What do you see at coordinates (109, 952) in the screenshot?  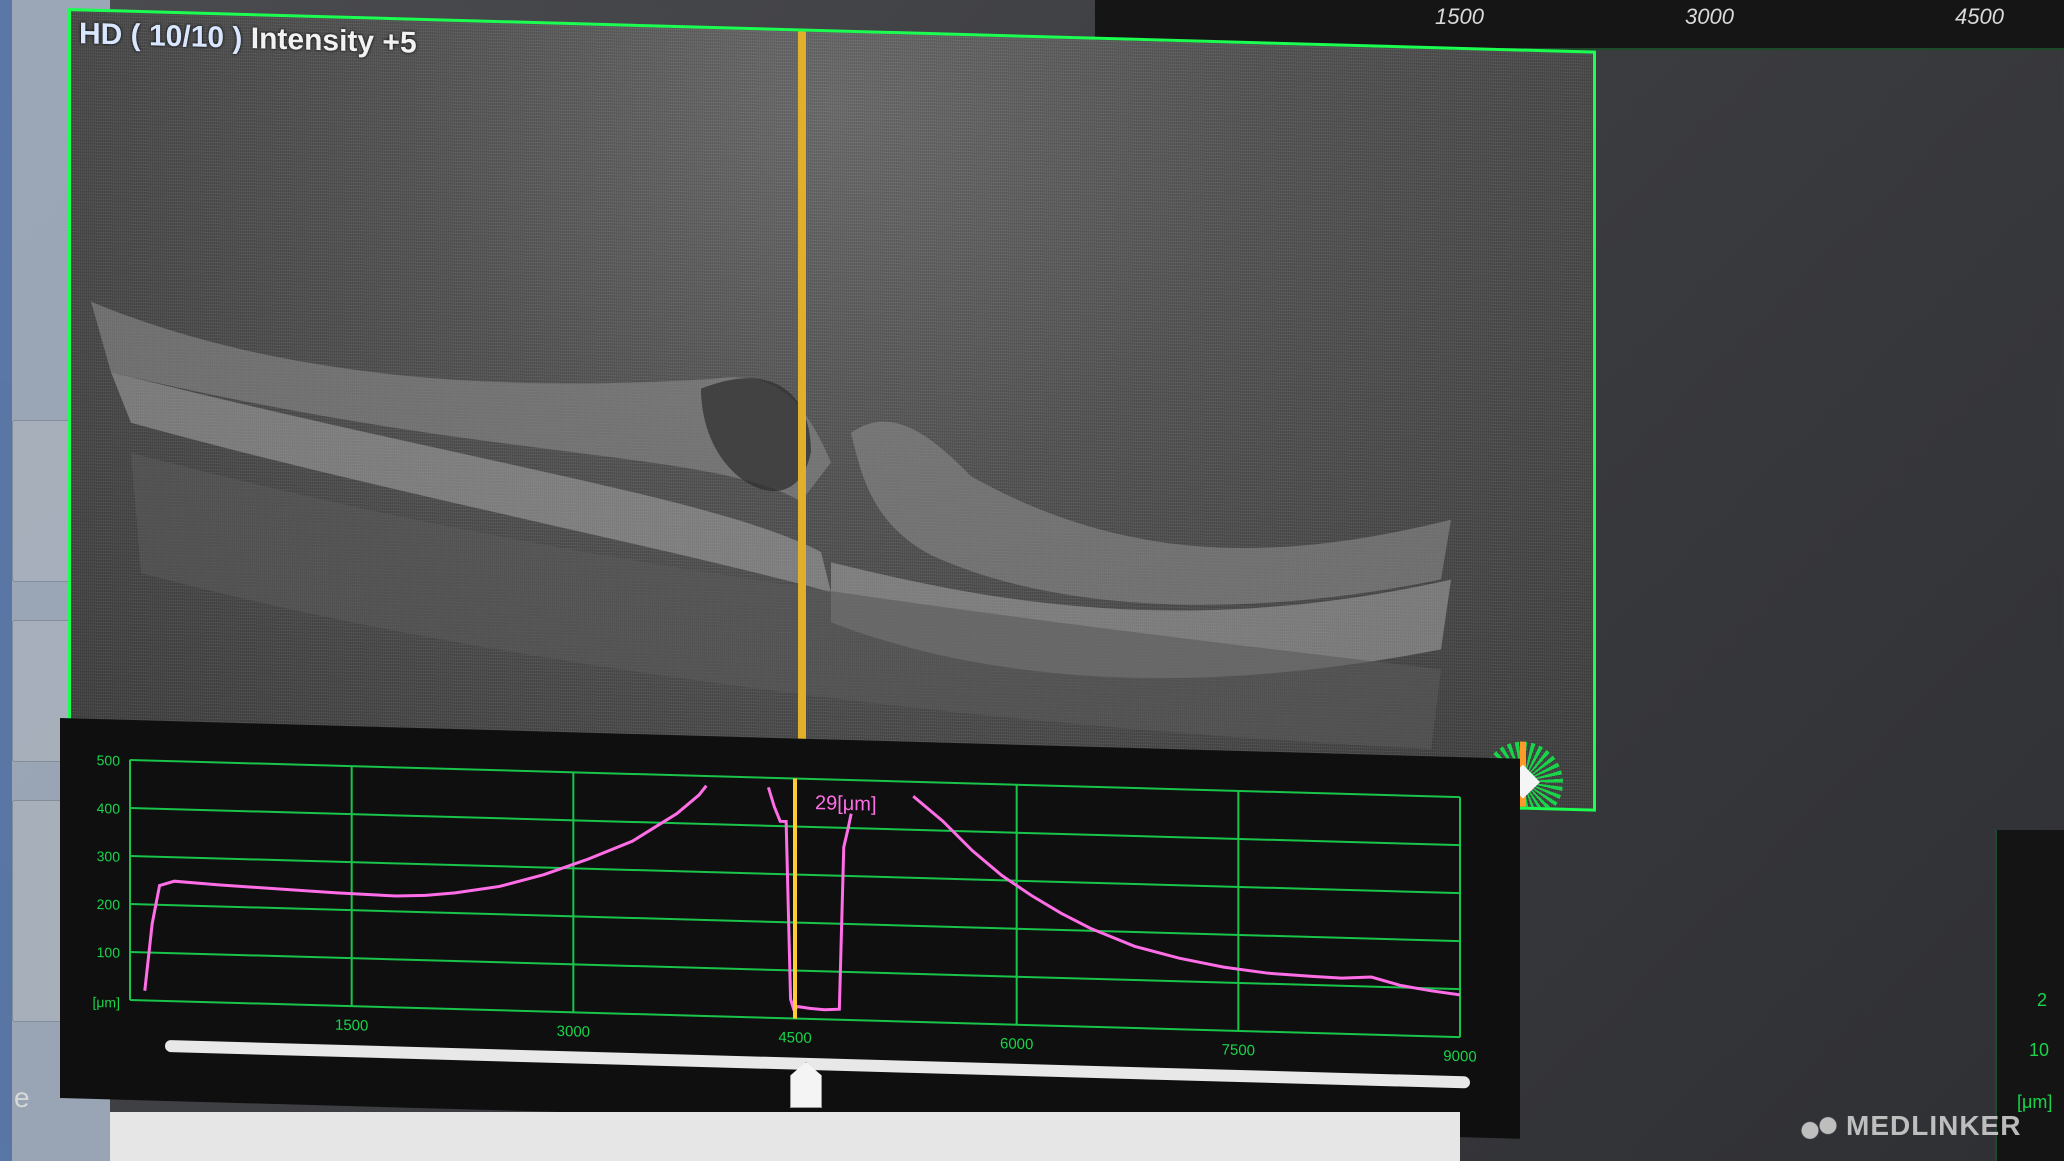 I see `y-tick-label: 100` at bounding box center [109, 952].